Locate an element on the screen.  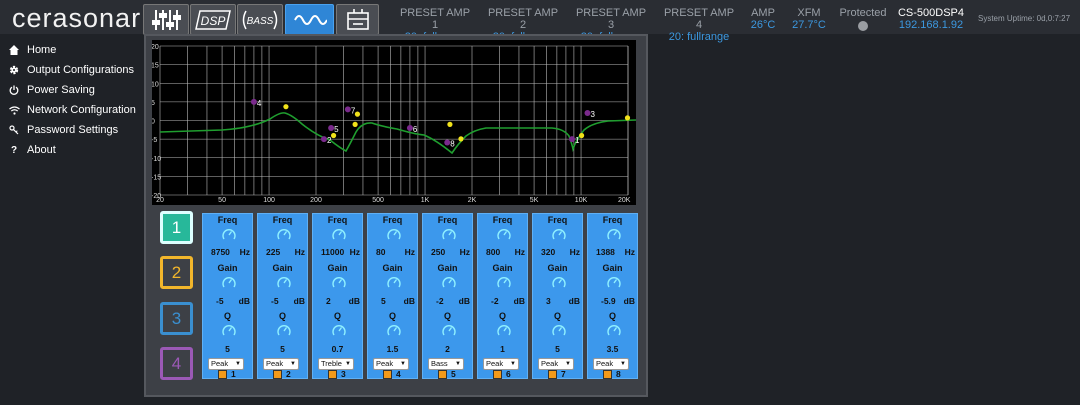
nav-about: ? About is located at coordinates (72, 150).